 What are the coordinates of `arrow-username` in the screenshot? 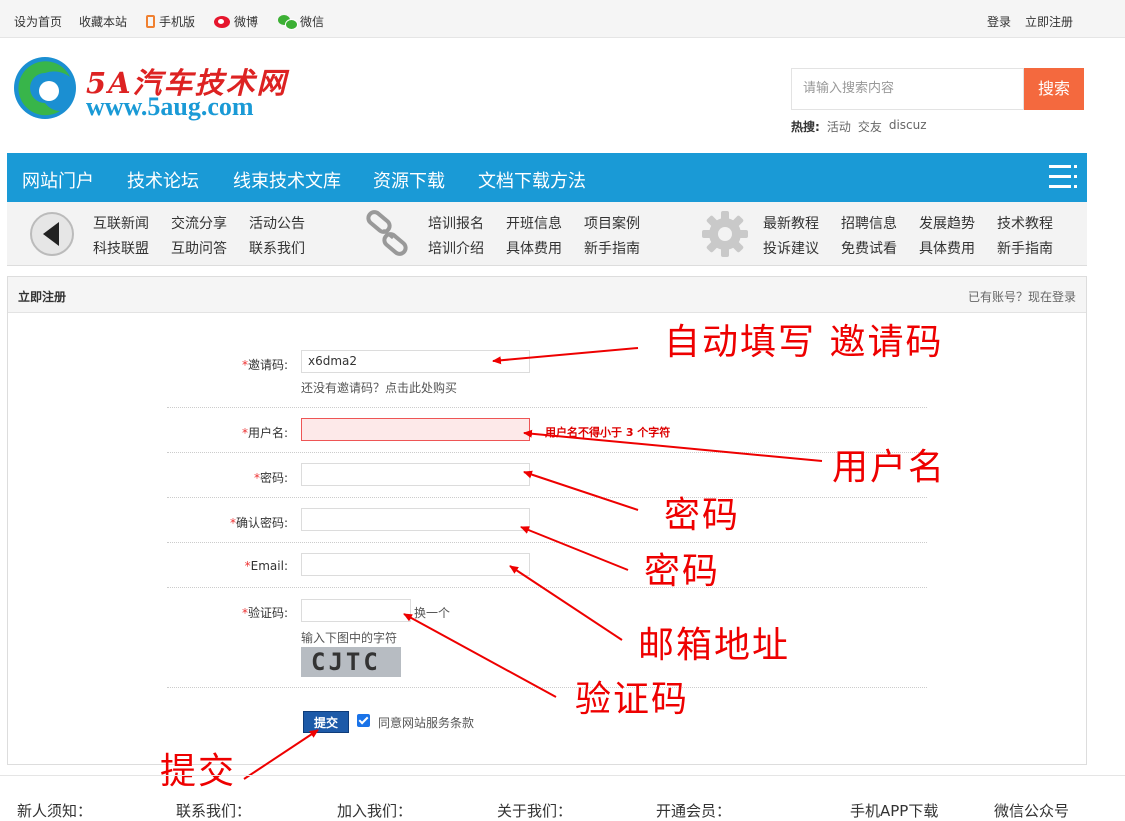 It's located at (673, 445).